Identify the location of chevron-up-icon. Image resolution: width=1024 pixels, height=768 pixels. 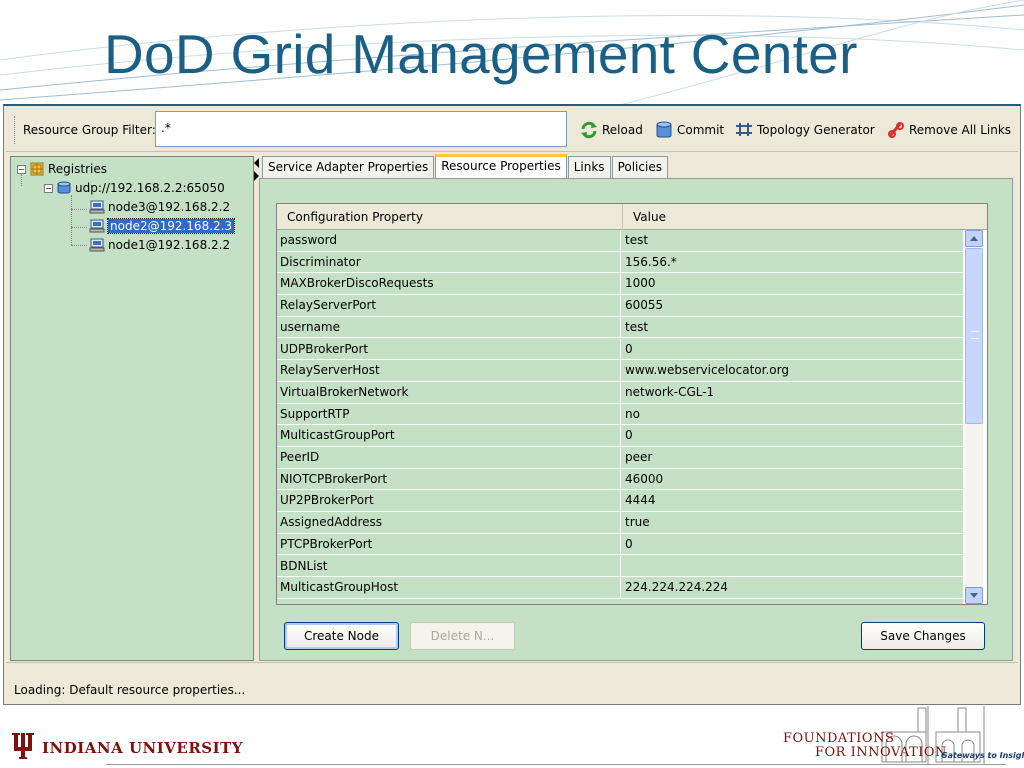
(974, 238).